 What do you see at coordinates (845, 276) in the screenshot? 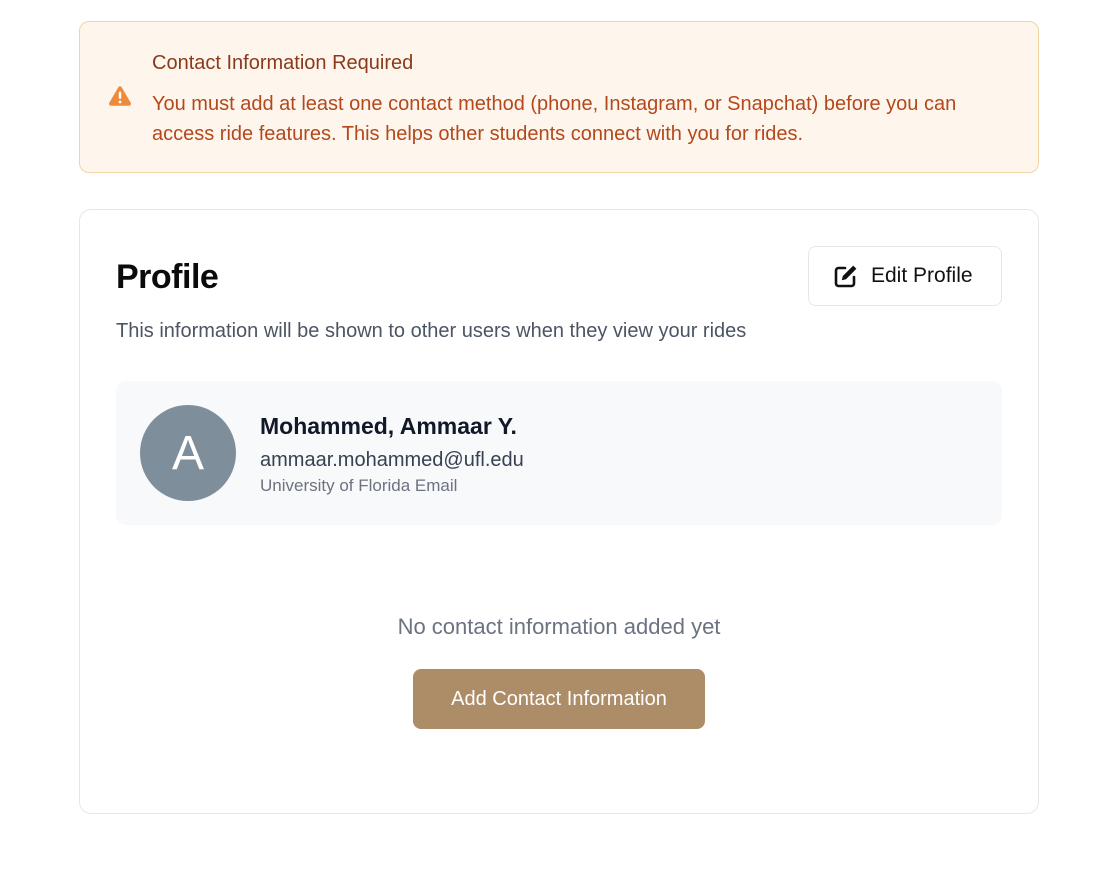
I see `edit-square-icon` at bounding box center [845, 276].